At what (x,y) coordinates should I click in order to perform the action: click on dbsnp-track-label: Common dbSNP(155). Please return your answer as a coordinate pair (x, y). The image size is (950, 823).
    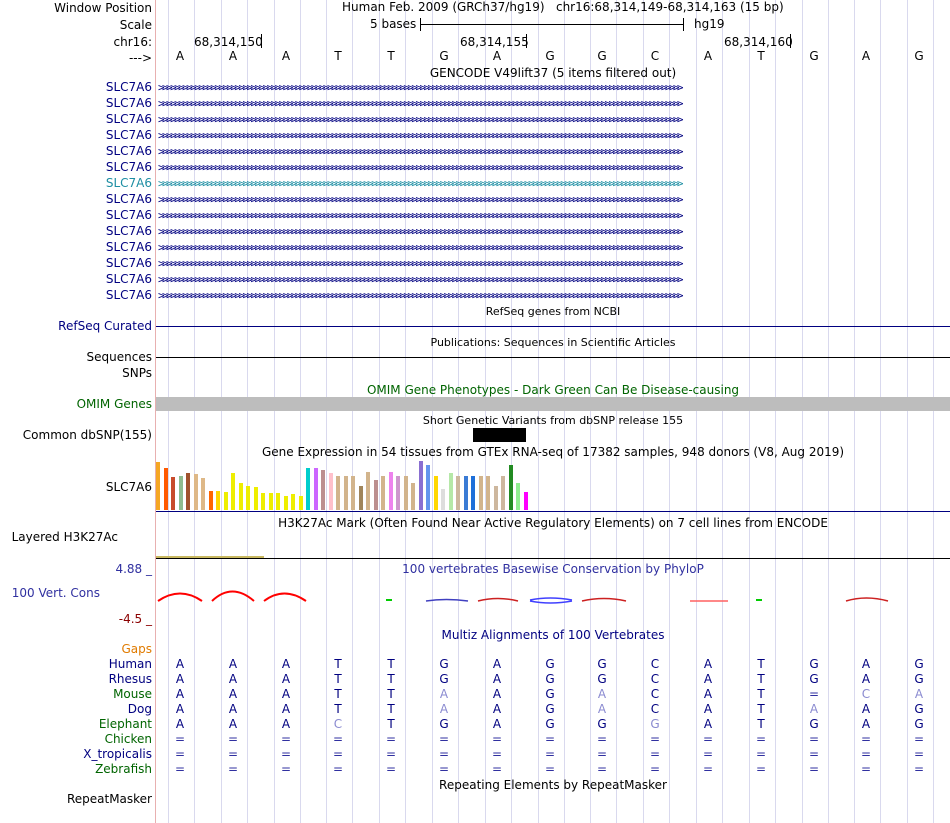
    Looking at the image, I should click on (87, 435).